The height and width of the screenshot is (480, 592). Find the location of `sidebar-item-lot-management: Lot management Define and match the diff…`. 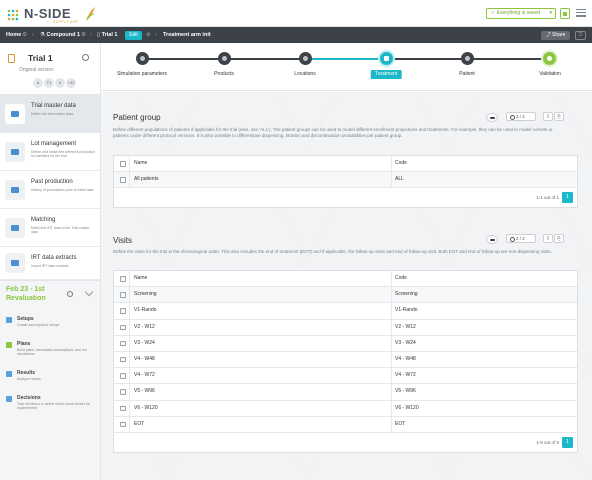

sidebar-item-lot-management: Lot management Define and match the diff… is located at coordinates (50, 152).